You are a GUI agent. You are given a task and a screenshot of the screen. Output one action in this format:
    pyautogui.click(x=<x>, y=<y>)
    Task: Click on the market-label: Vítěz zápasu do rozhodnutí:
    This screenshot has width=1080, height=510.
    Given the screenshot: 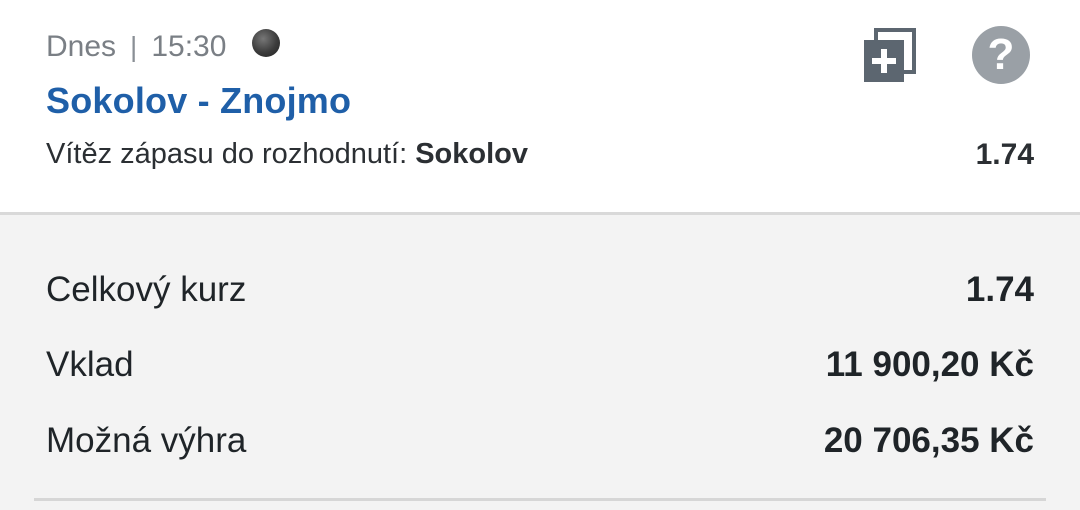 What is the action you would take?
    pyautogui.click(x=227, y=154)
    